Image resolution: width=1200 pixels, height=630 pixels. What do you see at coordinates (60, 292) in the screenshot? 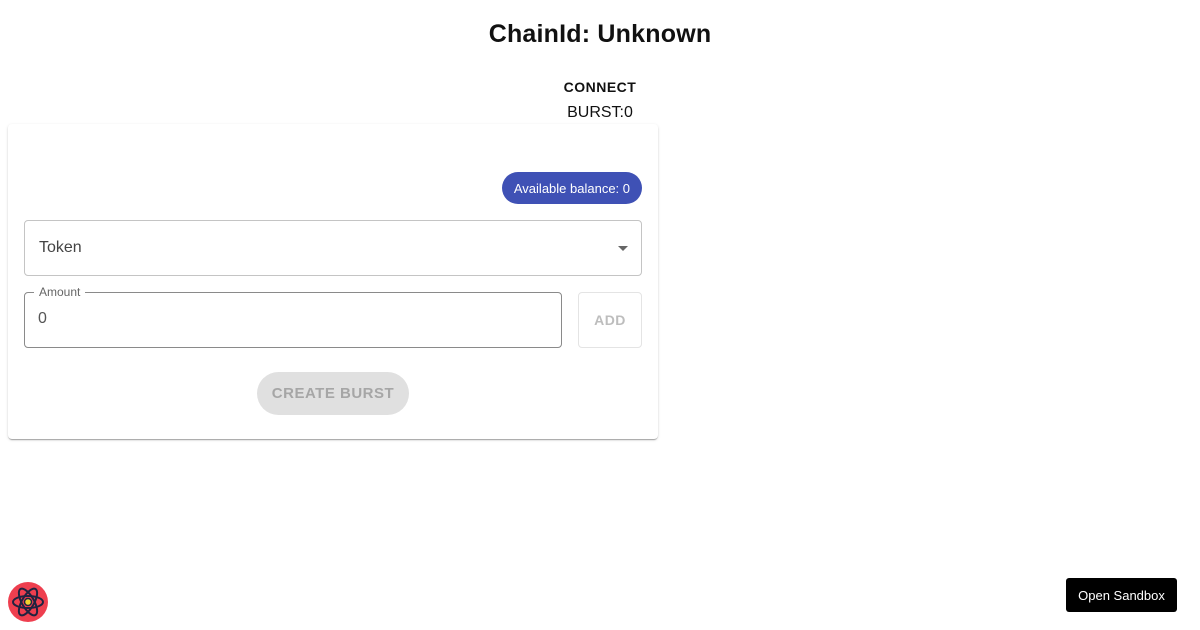
I see `amount-label: Amount` at bounding box center [60, 292].